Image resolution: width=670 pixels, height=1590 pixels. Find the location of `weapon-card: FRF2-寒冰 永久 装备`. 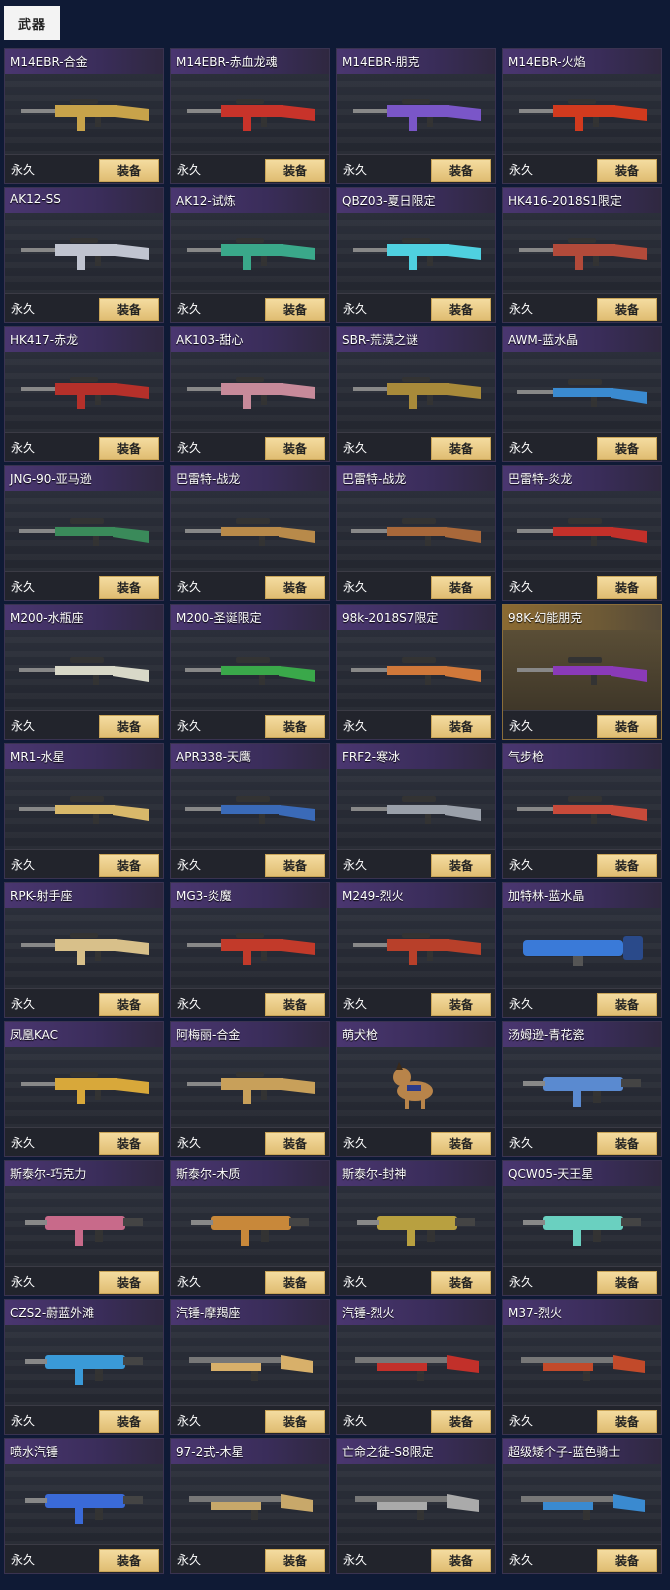

weapon-card: FRF2-寒冰 永久 装备 is located at coordinates (416, 811).